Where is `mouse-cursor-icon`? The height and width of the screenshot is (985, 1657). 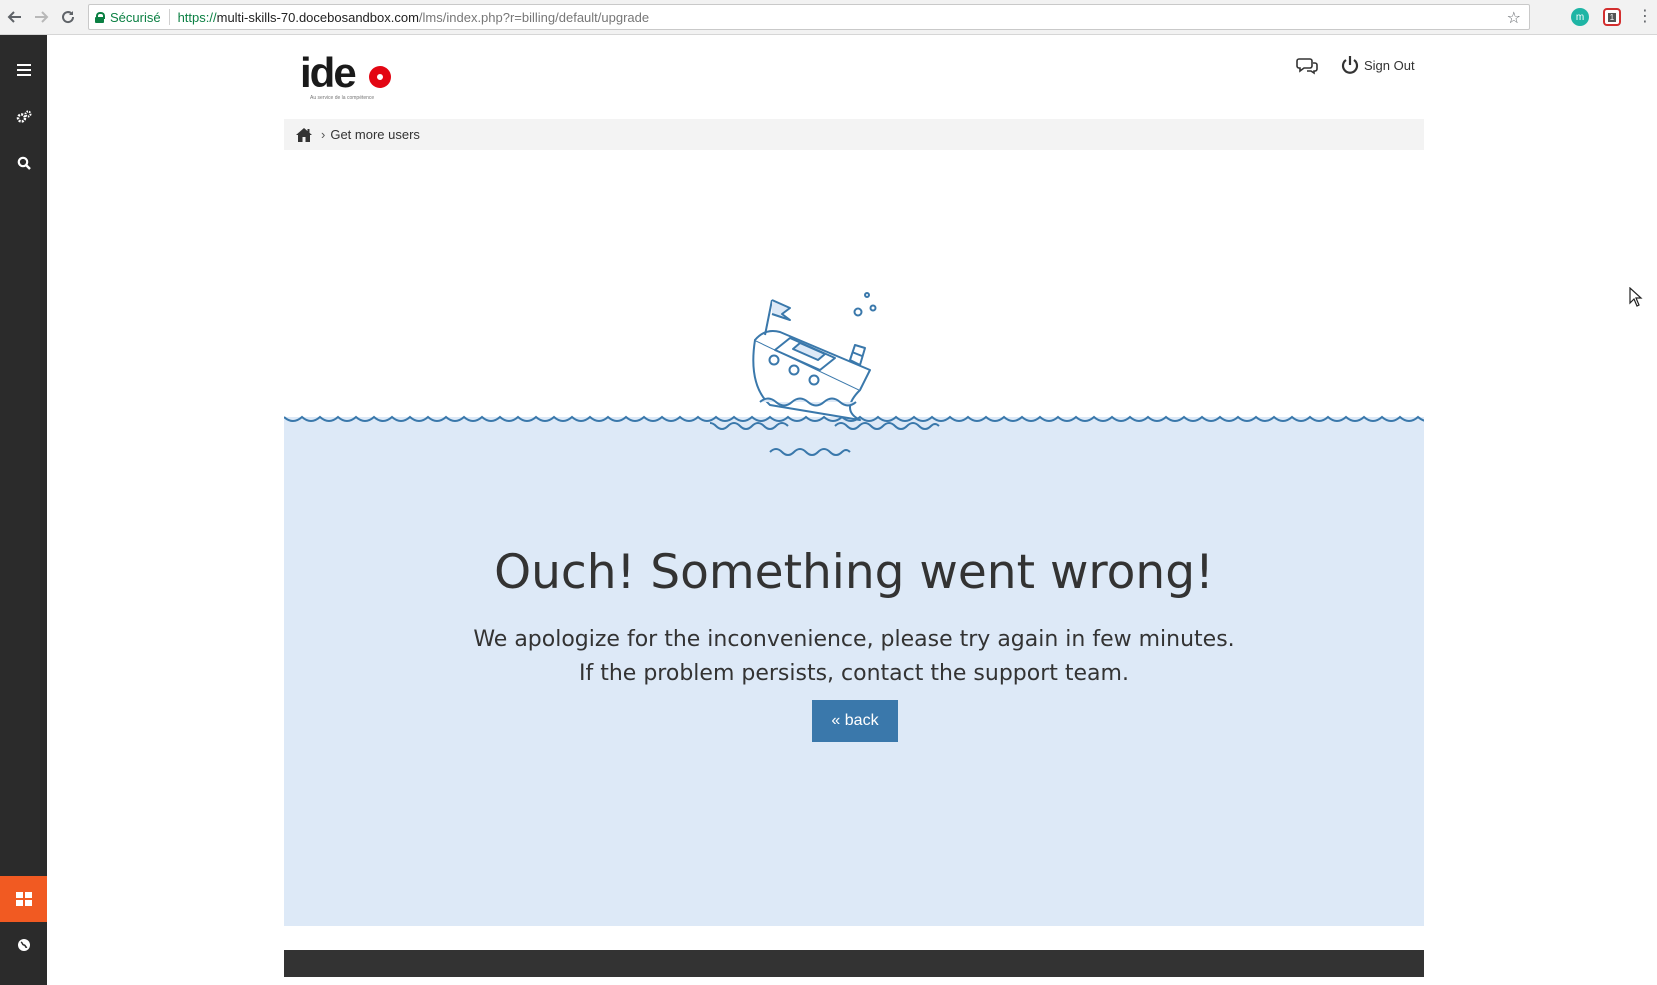 mouse-cursor-icon is located at coordinates (1636, 297).